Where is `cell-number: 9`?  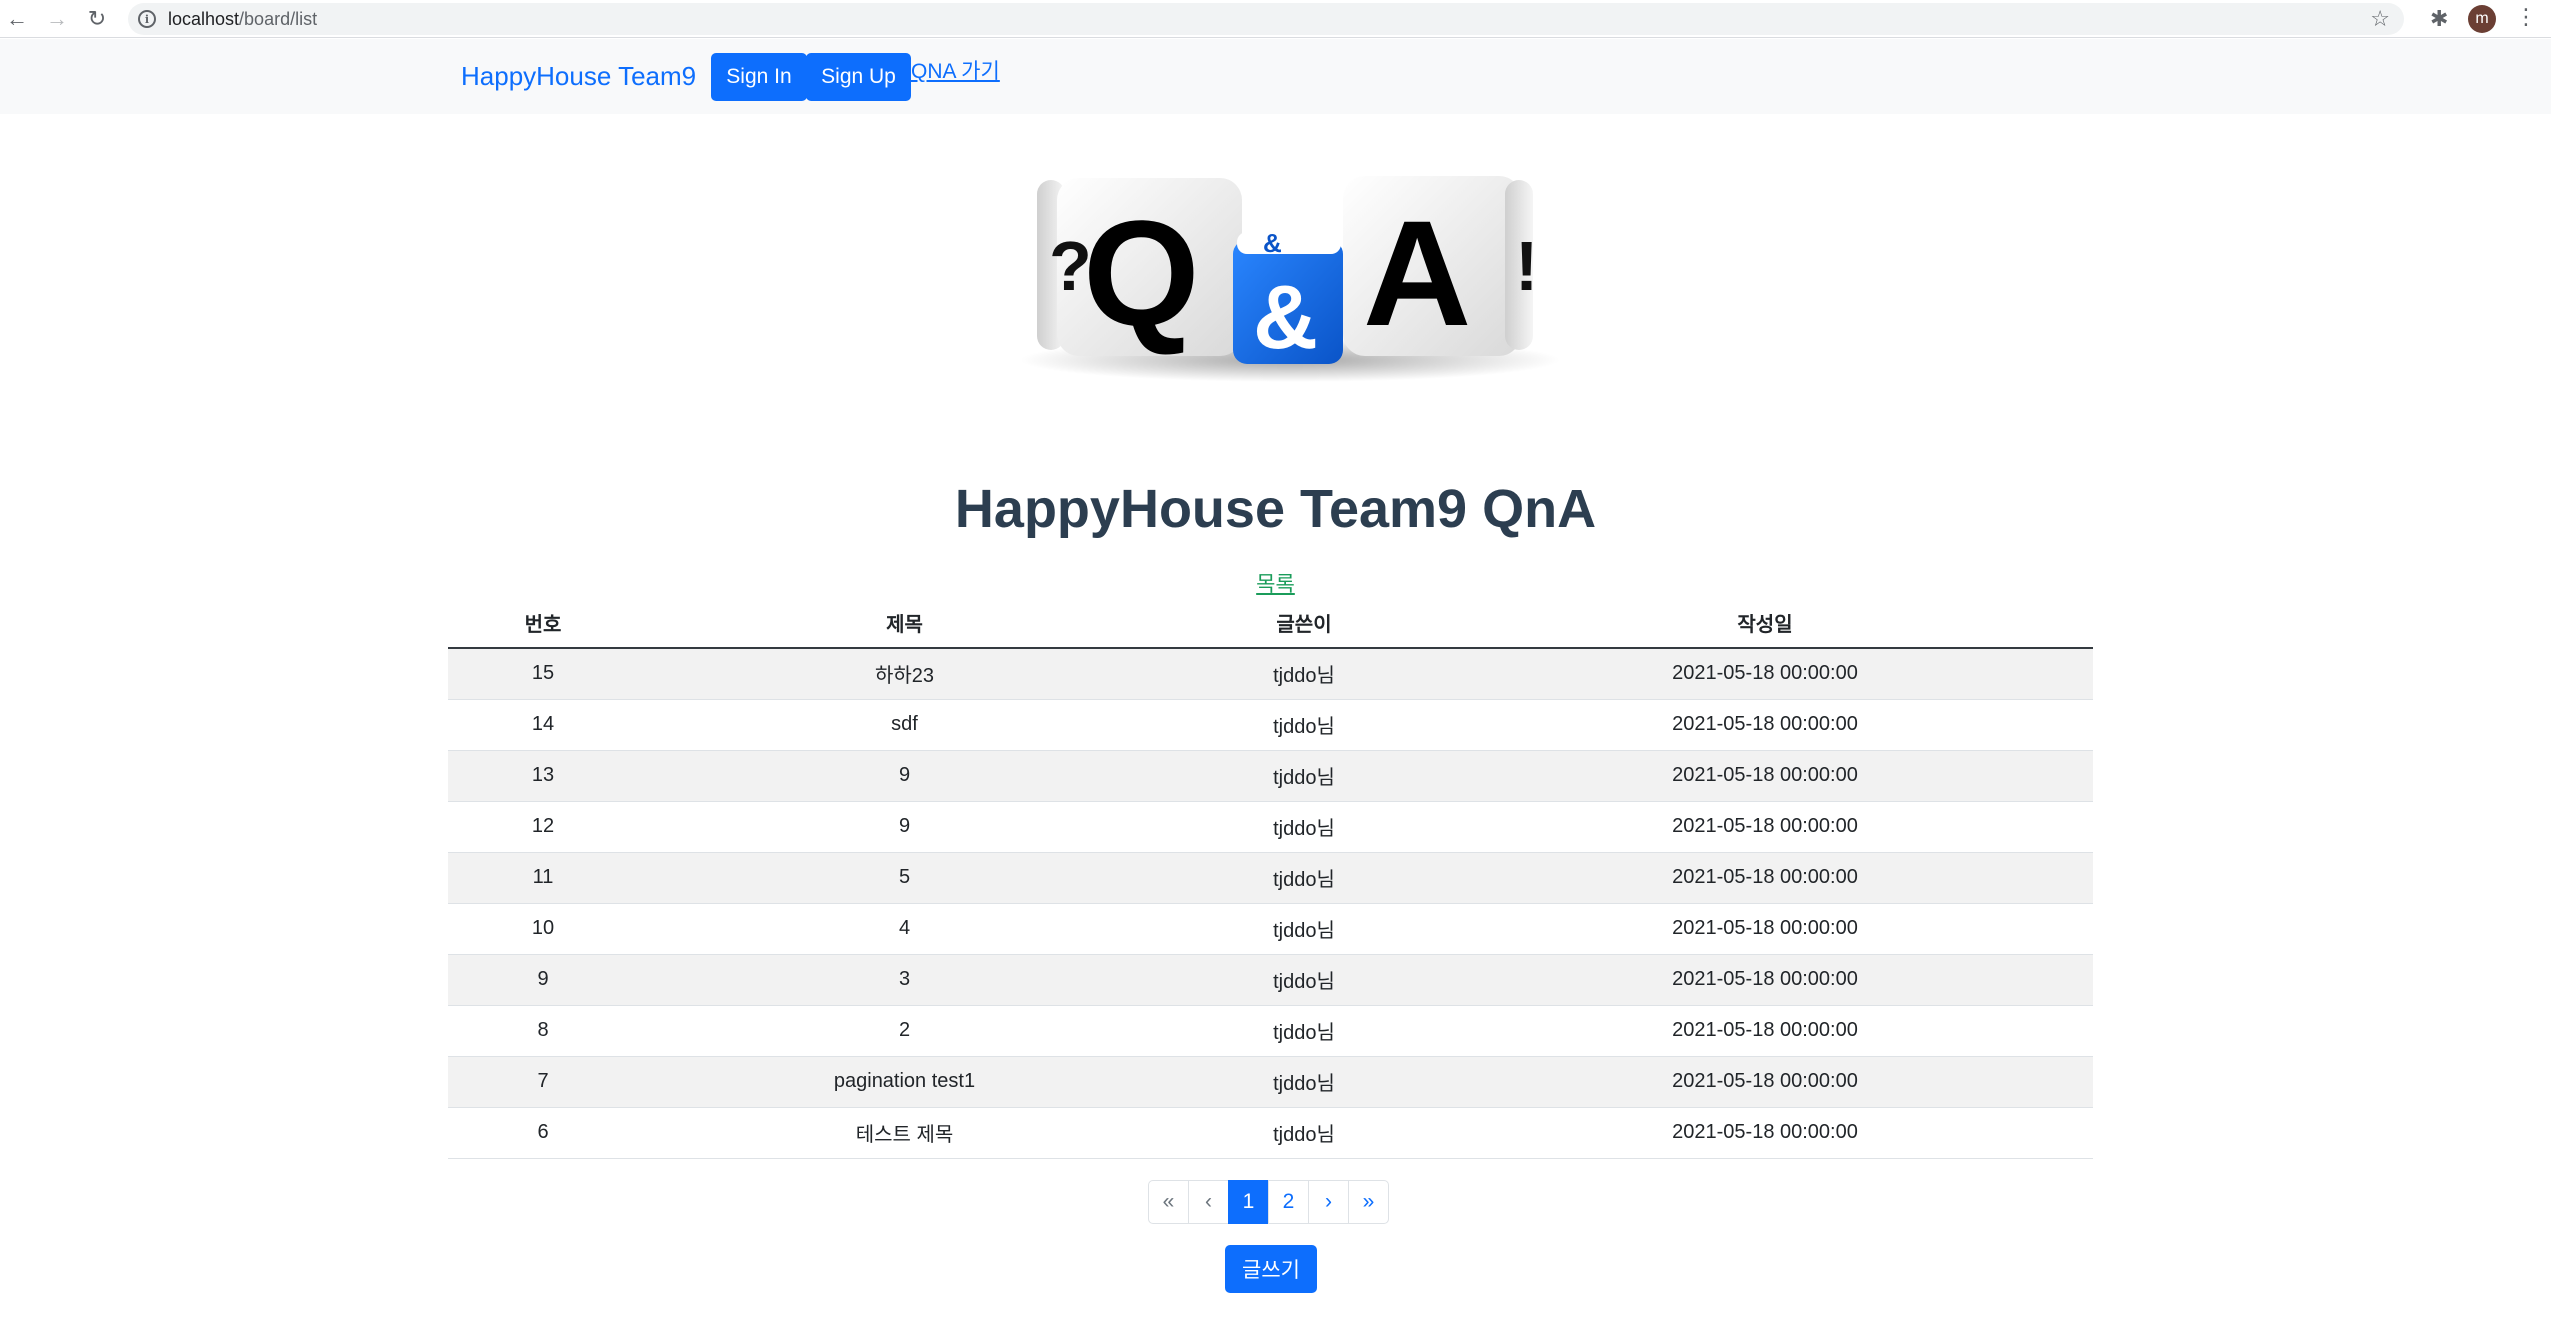 cell-number: 9 is located at coordinates (543, 980).